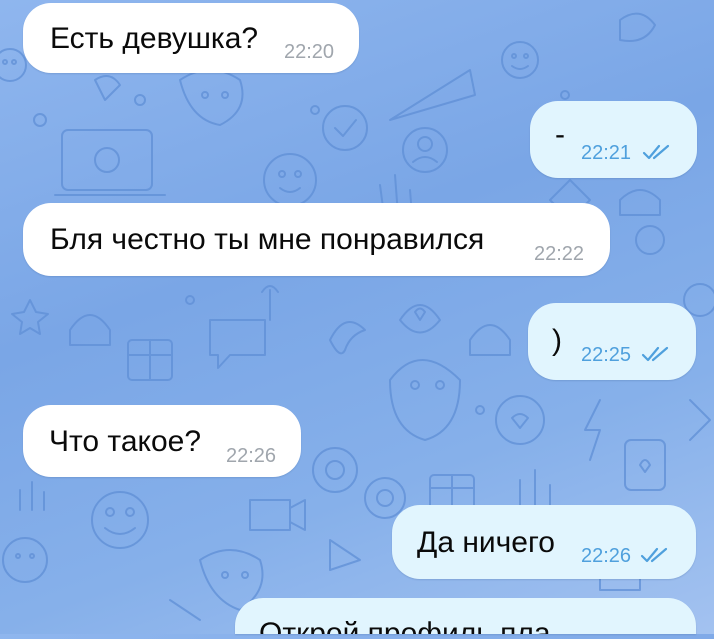 Image resolution: width=714 pixels, height=639 pixels. I want to click on message-bubble-incoming: Есть девушка? 22:20, so click(191, 38).